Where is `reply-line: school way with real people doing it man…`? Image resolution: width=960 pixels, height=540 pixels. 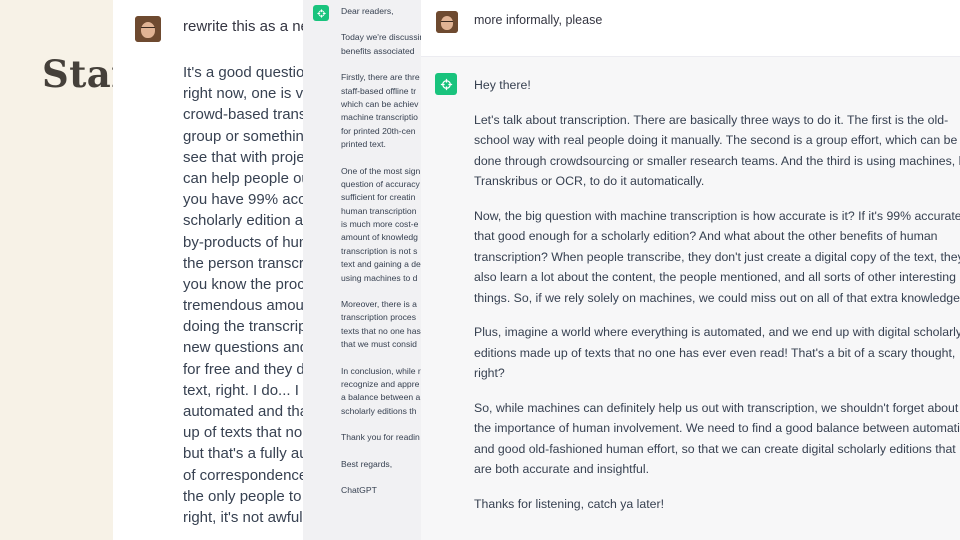
reply-line: school way with real people doing it man… is located at coordinates (716, 140).